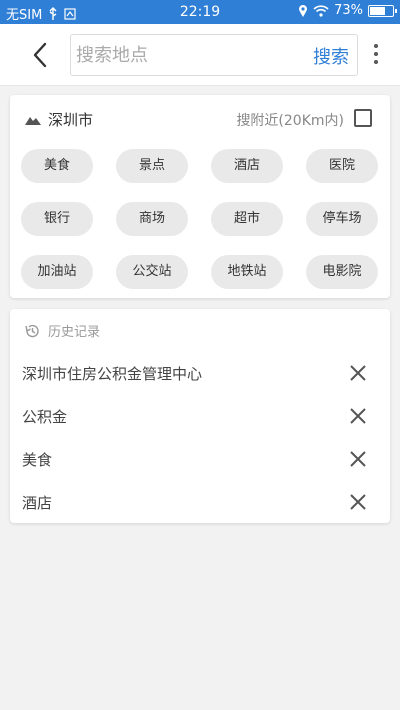 Image resolution: width=400 pixels, height=710 pixels. I want to click on history-header: 历史记录, so click(62, 330).